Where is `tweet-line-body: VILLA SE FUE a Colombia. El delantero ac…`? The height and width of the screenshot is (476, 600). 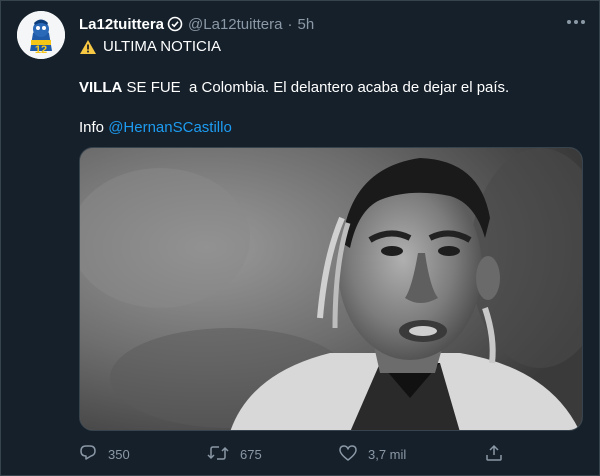
tweet-line-body: VILLA SE FUE a Colombia. El delantero ac… is located at coordinates (294, 87).